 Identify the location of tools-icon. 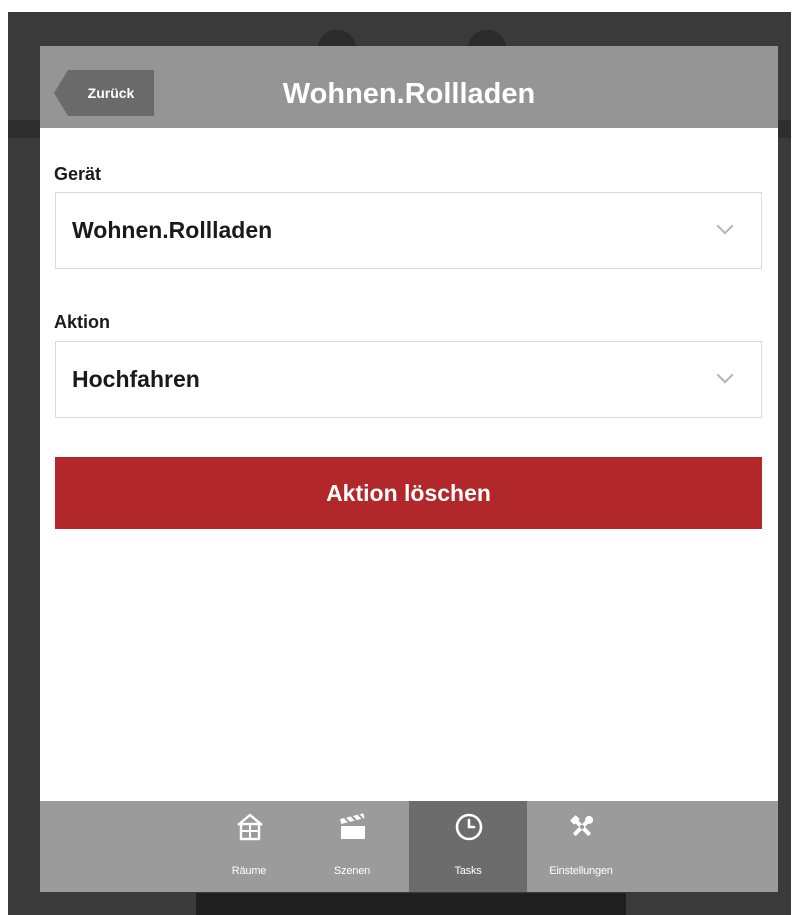
(582, 825).